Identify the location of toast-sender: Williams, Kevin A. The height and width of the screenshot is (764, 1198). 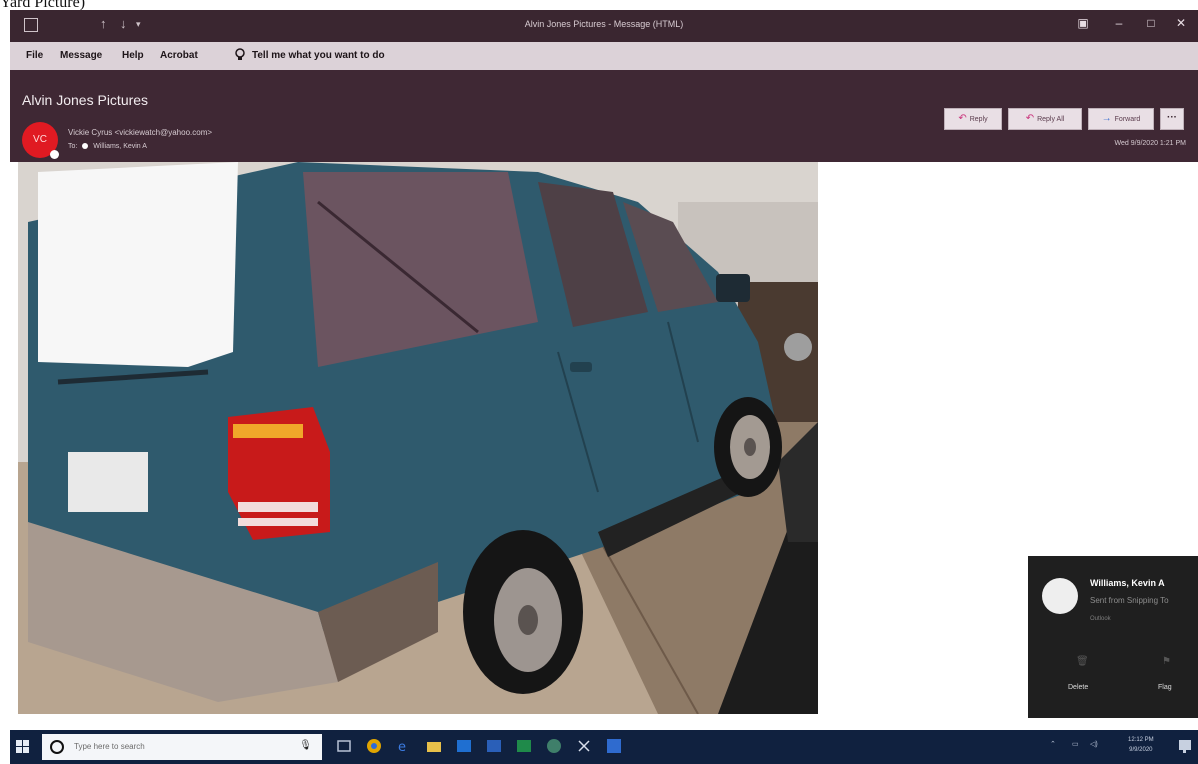
(1127, 583).